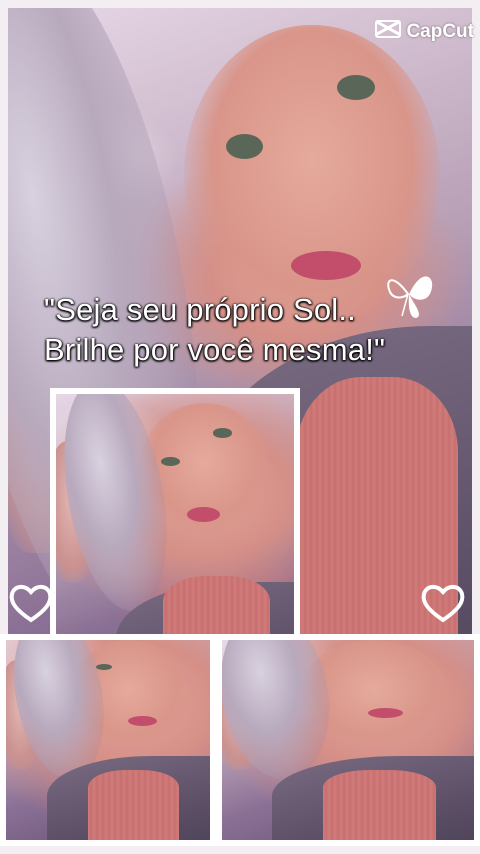 Image resolution: width=480 pixels, height=854 pixels. I want to click on heart-outline-icon-right, so click(443, 603).